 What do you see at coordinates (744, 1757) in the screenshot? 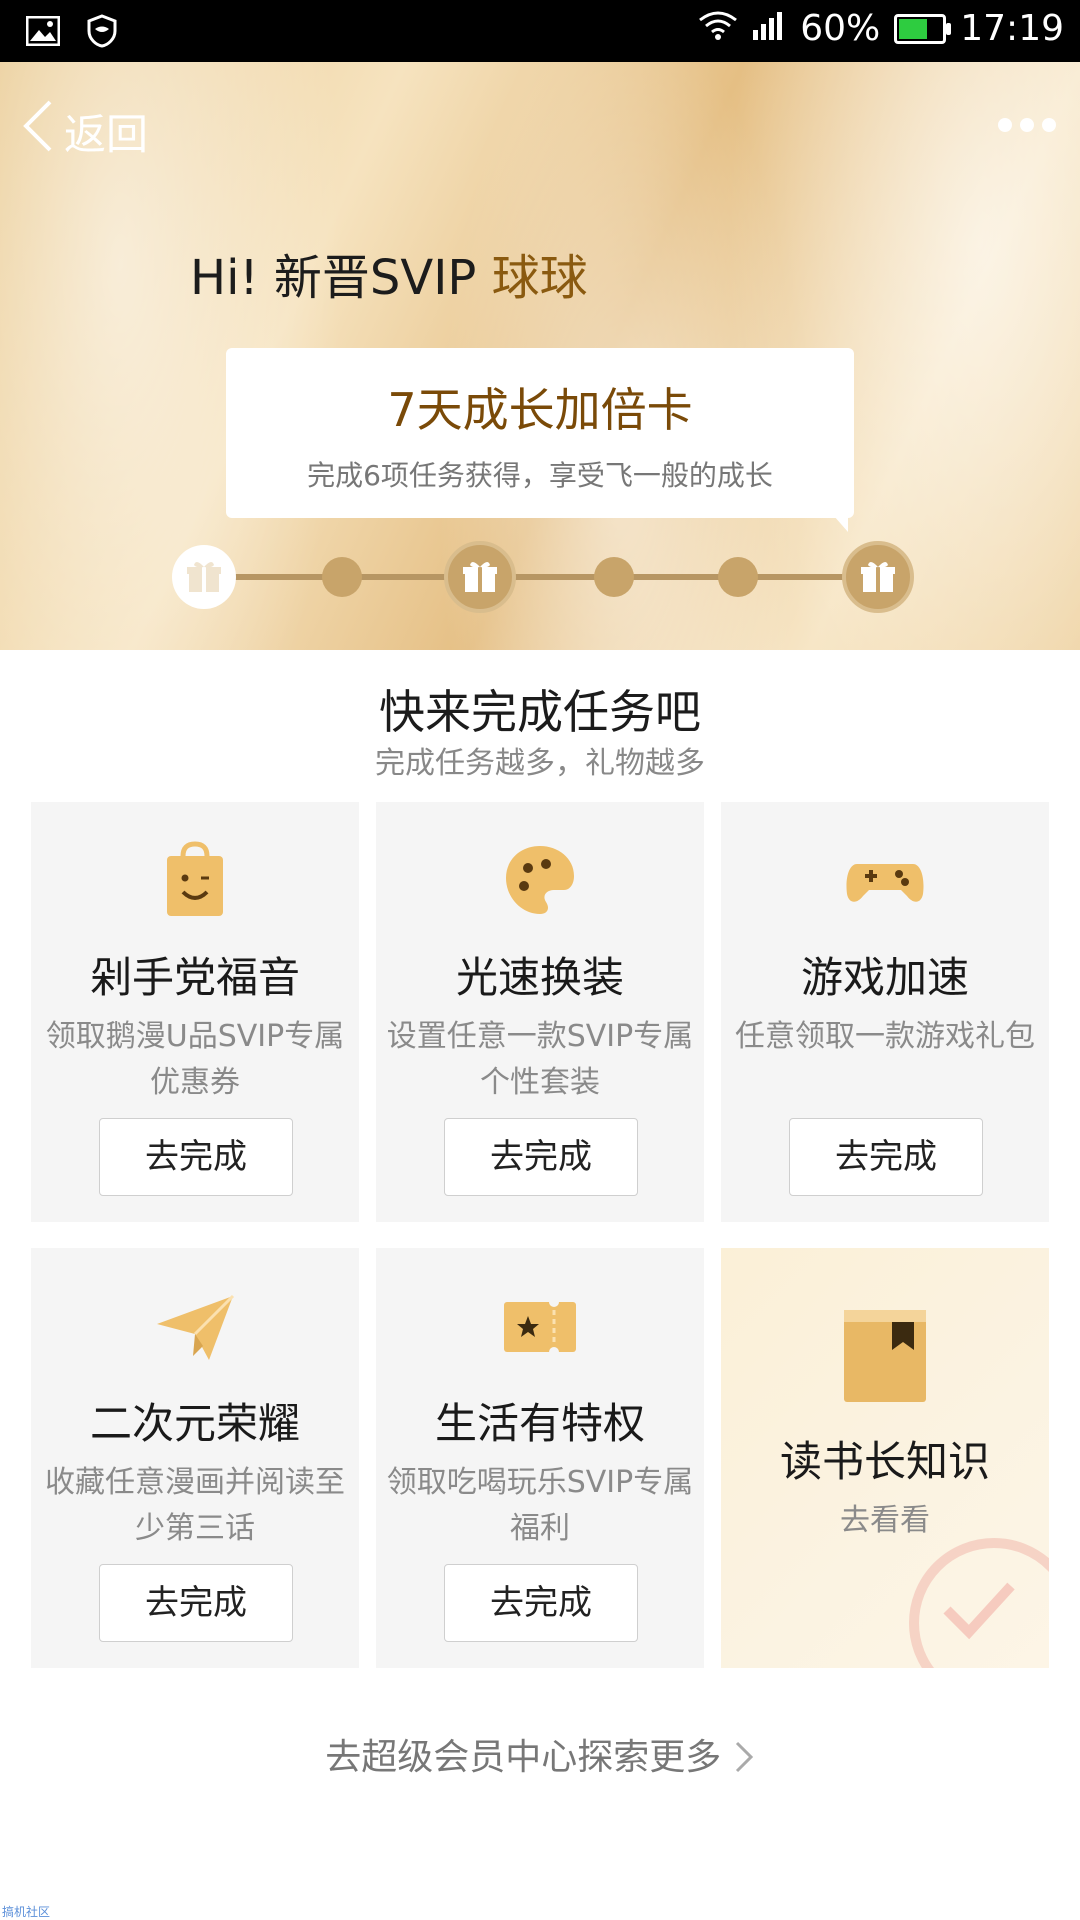
I see `chevron-right-icon` at bounding box center [744, 1757].